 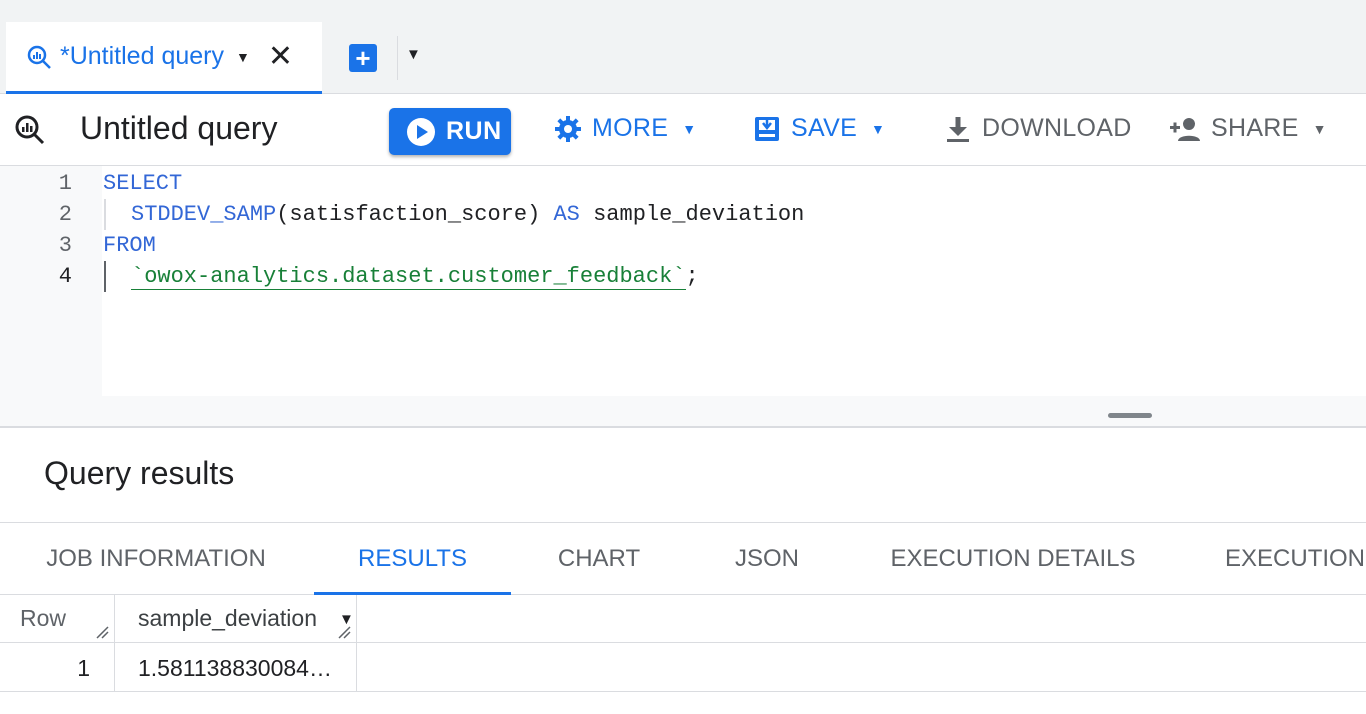 I want to click on share-label: SHARE, so click(x=1255, y=128).